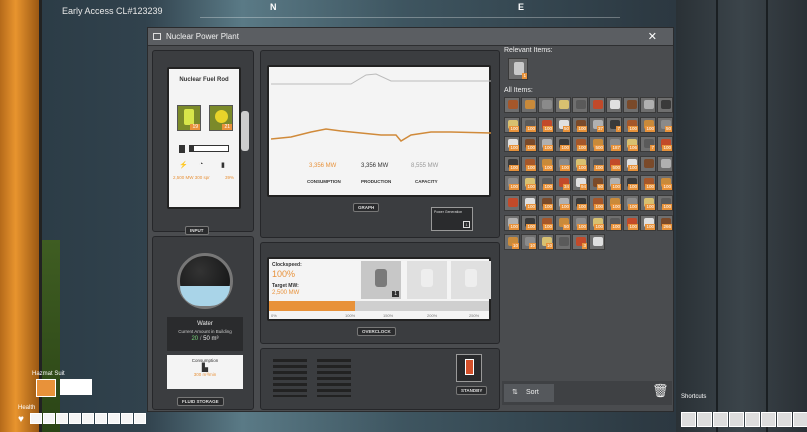 This screenshot has height=432, width=807. I want to click on inventory-slot: 187, so click(614, 144).